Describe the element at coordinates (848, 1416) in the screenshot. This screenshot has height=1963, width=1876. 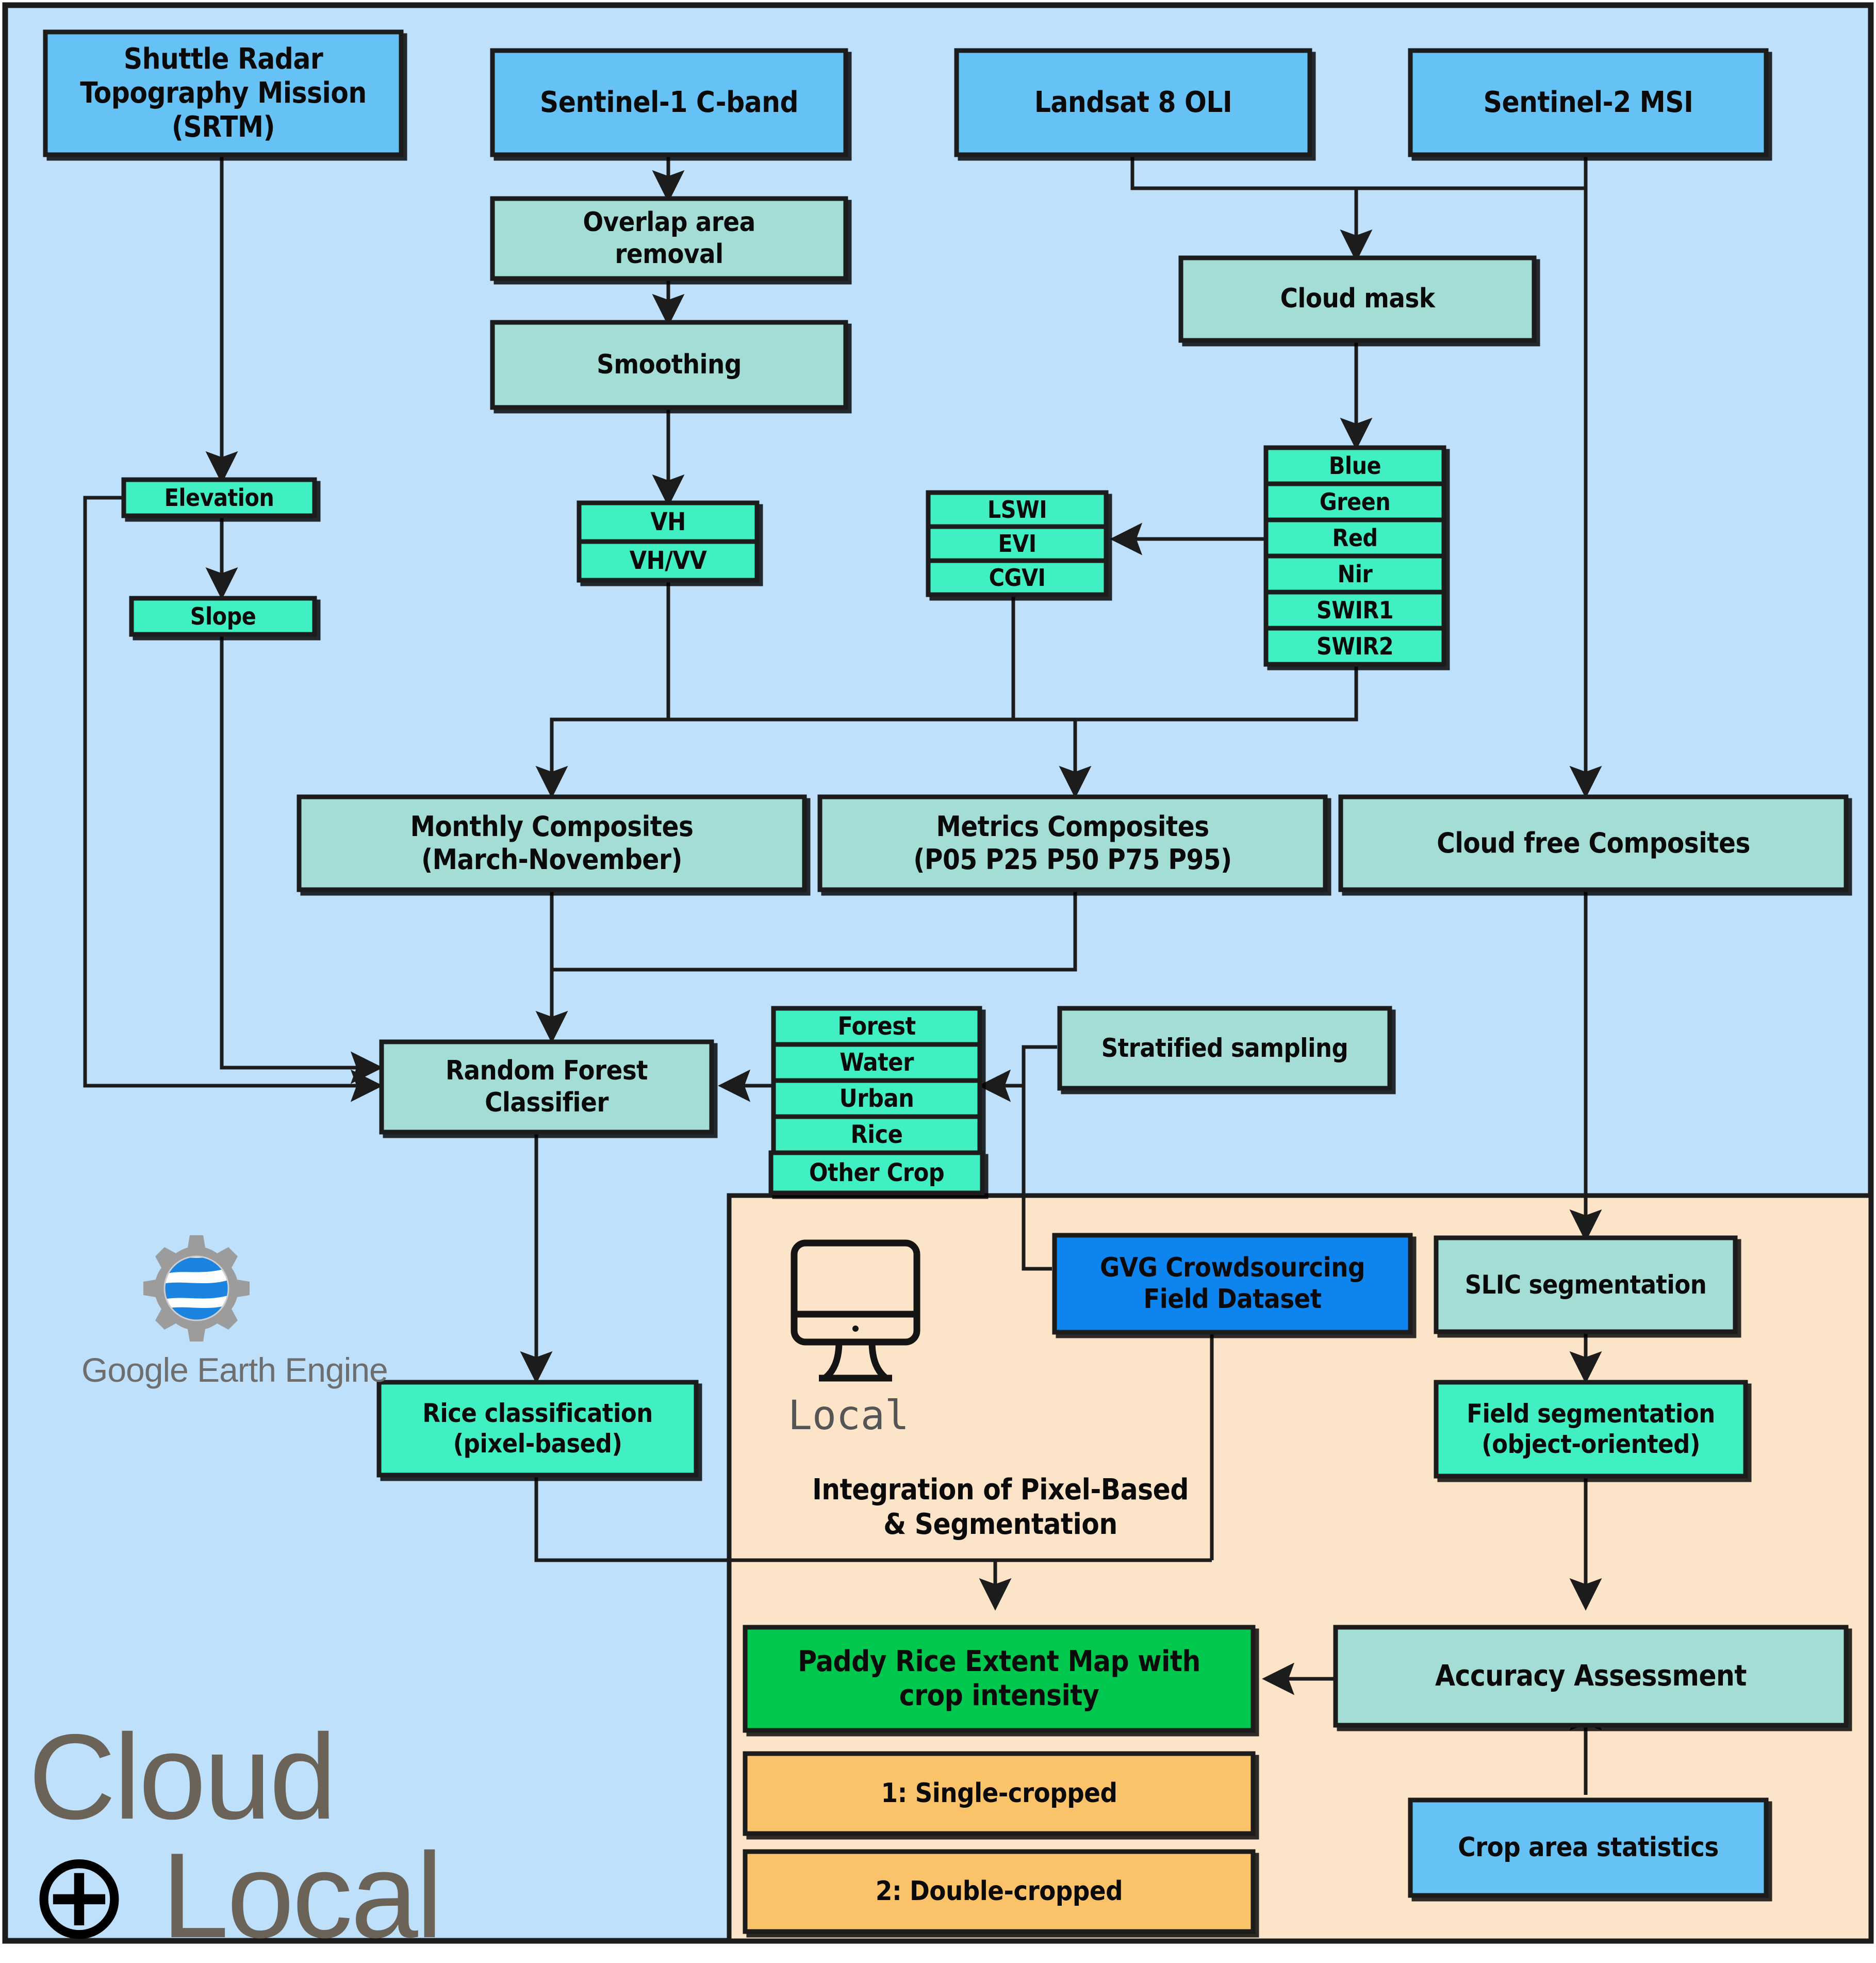
I see `local-label: Local` at that location.